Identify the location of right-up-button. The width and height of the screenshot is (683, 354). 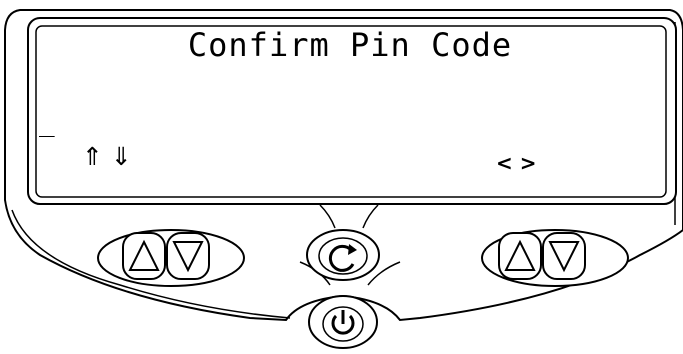
(520, 256).